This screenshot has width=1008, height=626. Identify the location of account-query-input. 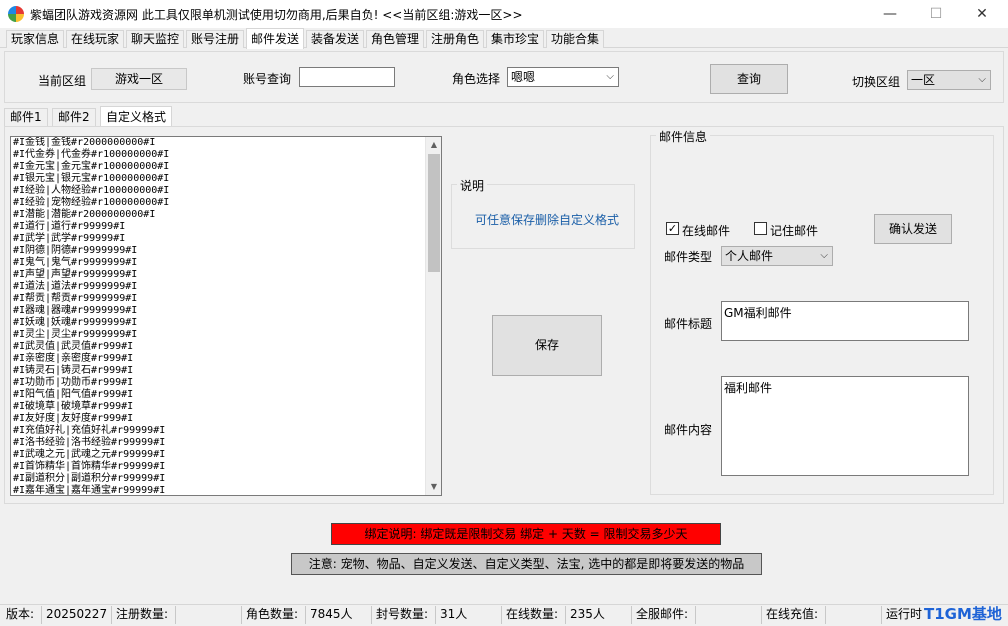
(347, 77).